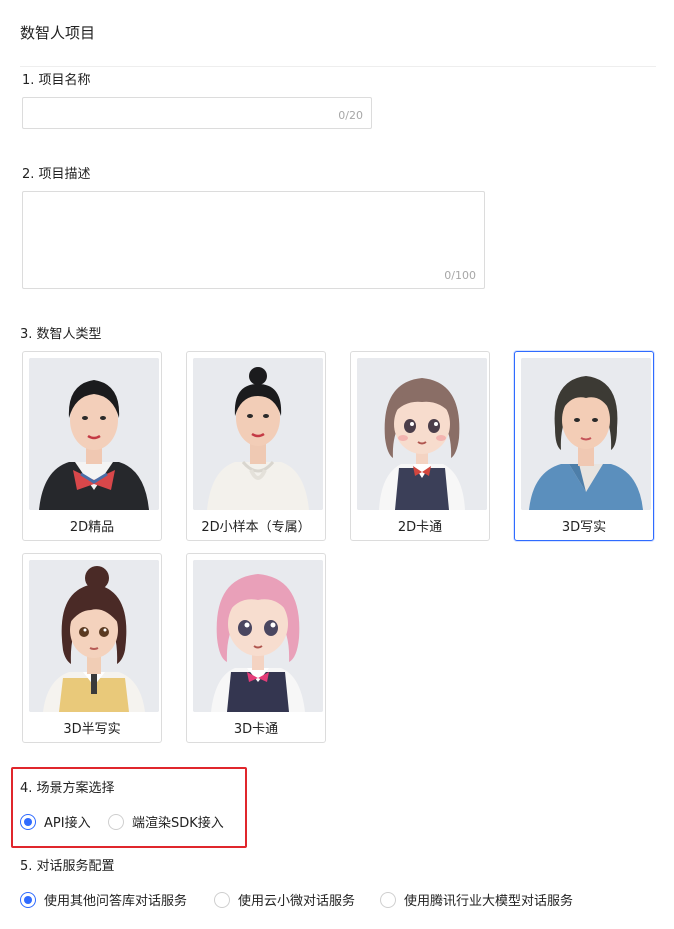 The width and height of the screenshot is (674, 929). What do you see at coordinates (253, 240) in the screenshot?
I see `project-desc-textarea: 0/100` at bounding box center [253, 240].